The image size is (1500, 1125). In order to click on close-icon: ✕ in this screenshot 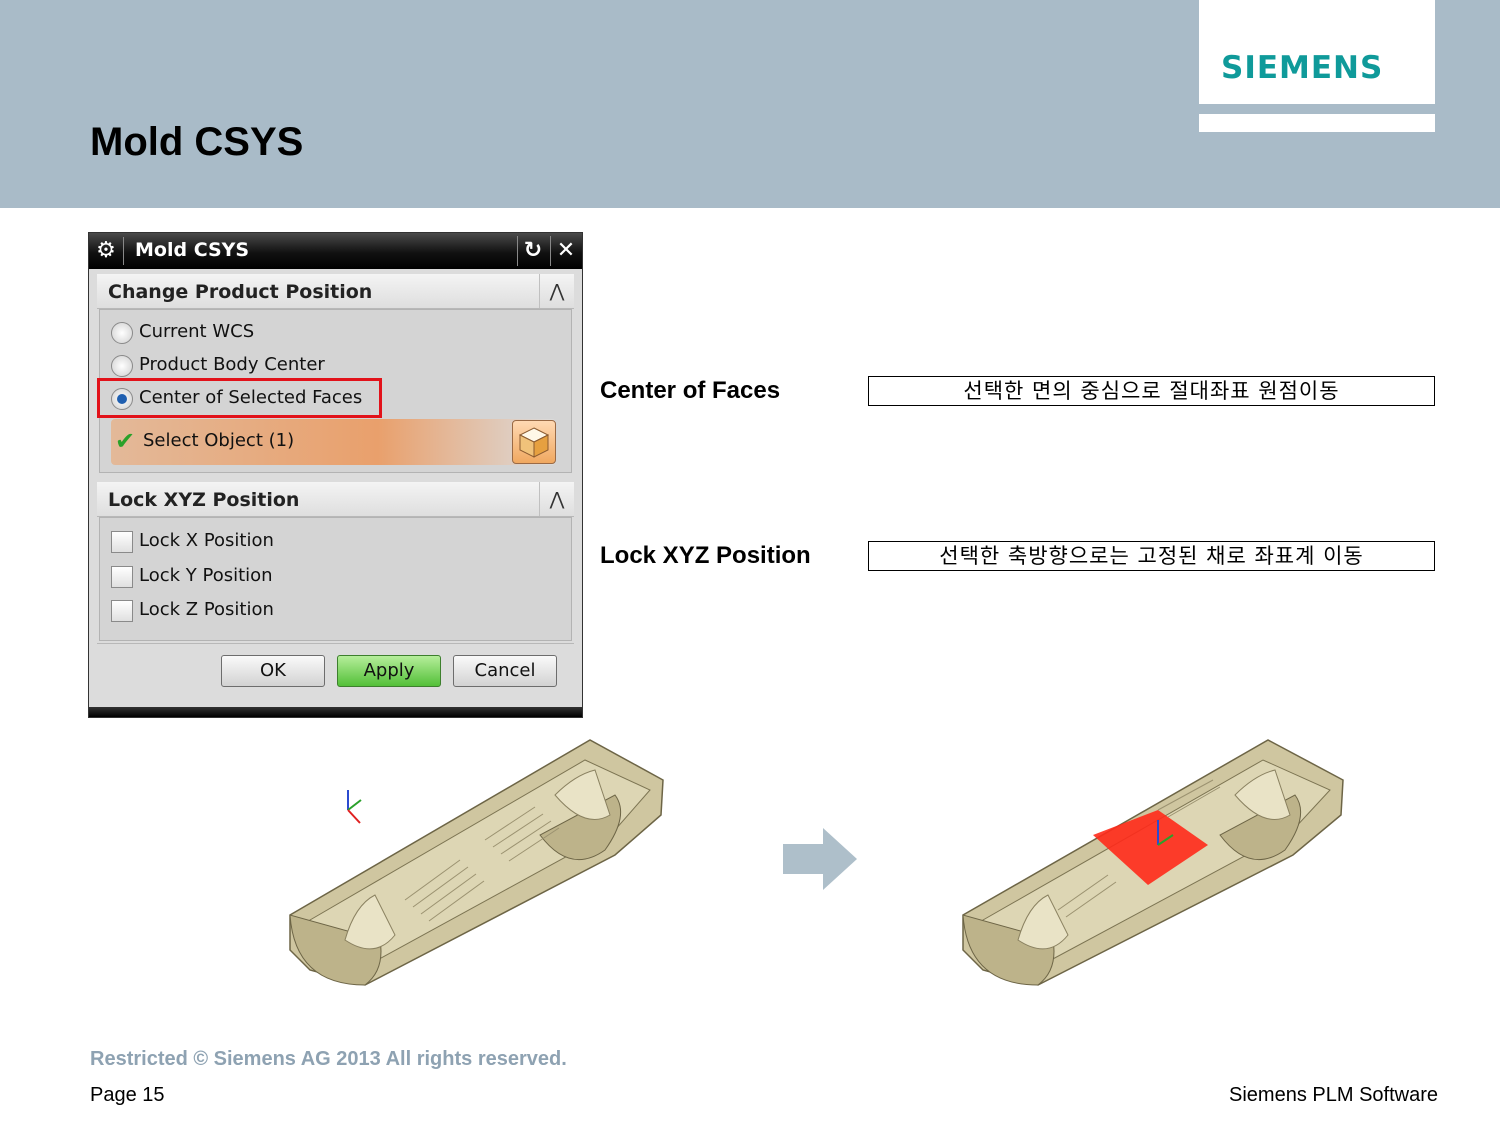, I will do `click(565, 251)`.